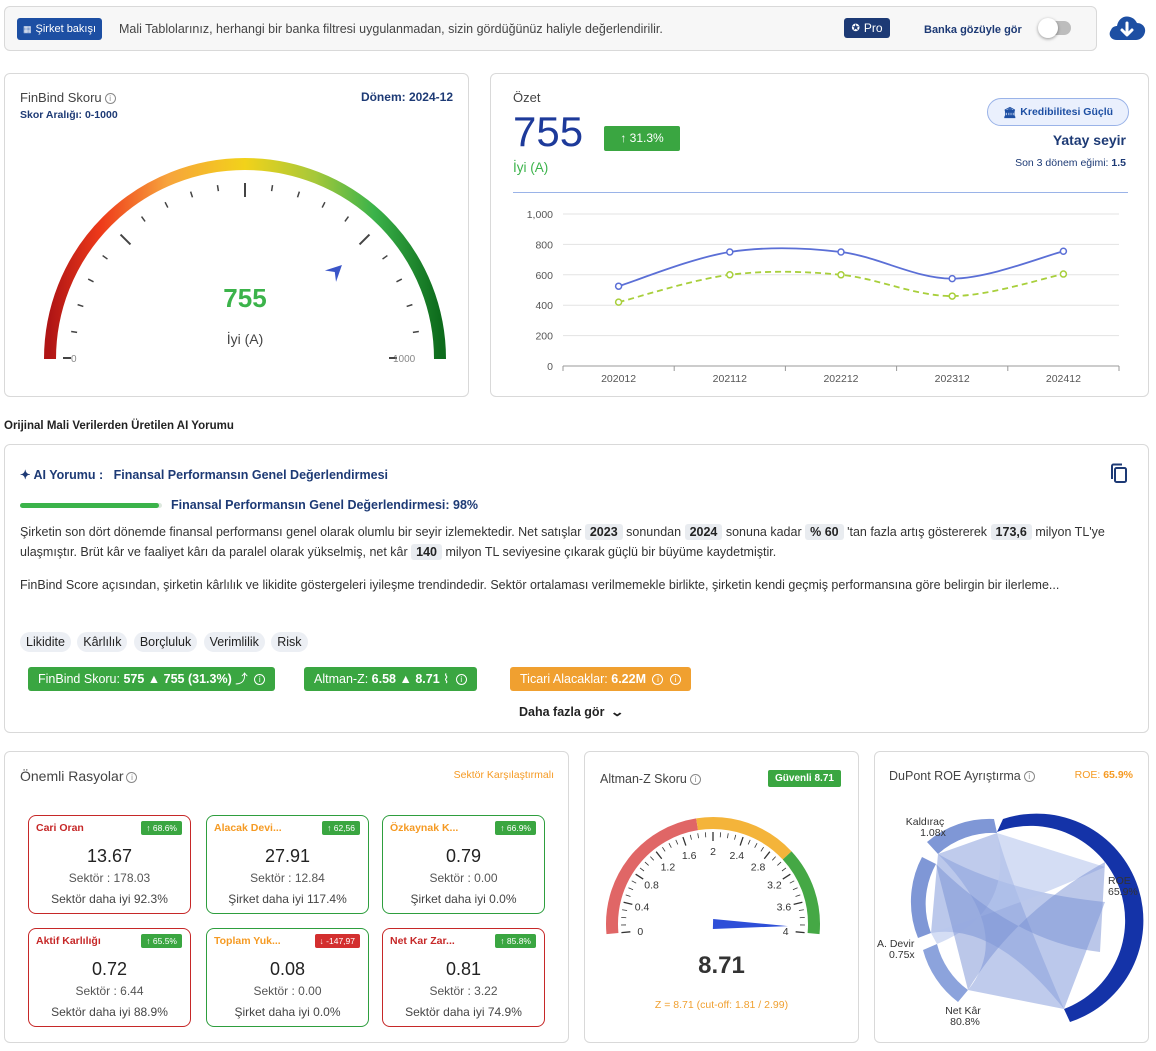 The image size is (1156, 1051). I want to click on ratio-comparison: Şirket daha iyi 0.0%, so click(287, 1012).